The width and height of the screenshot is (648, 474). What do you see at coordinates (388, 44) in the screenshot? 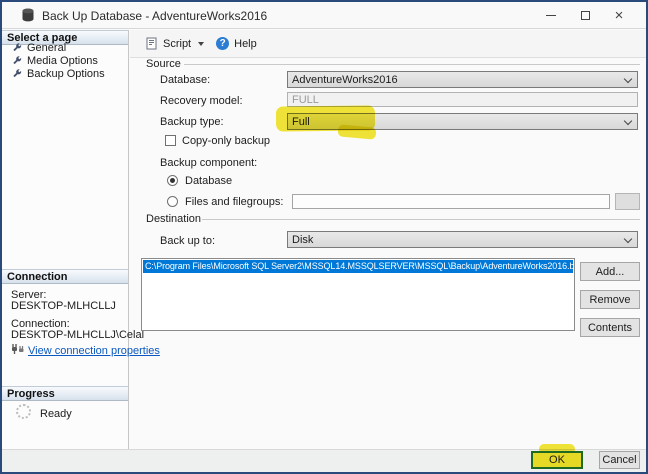
I see `toolbar: Script ? Help` at bounding box center [388, 44].